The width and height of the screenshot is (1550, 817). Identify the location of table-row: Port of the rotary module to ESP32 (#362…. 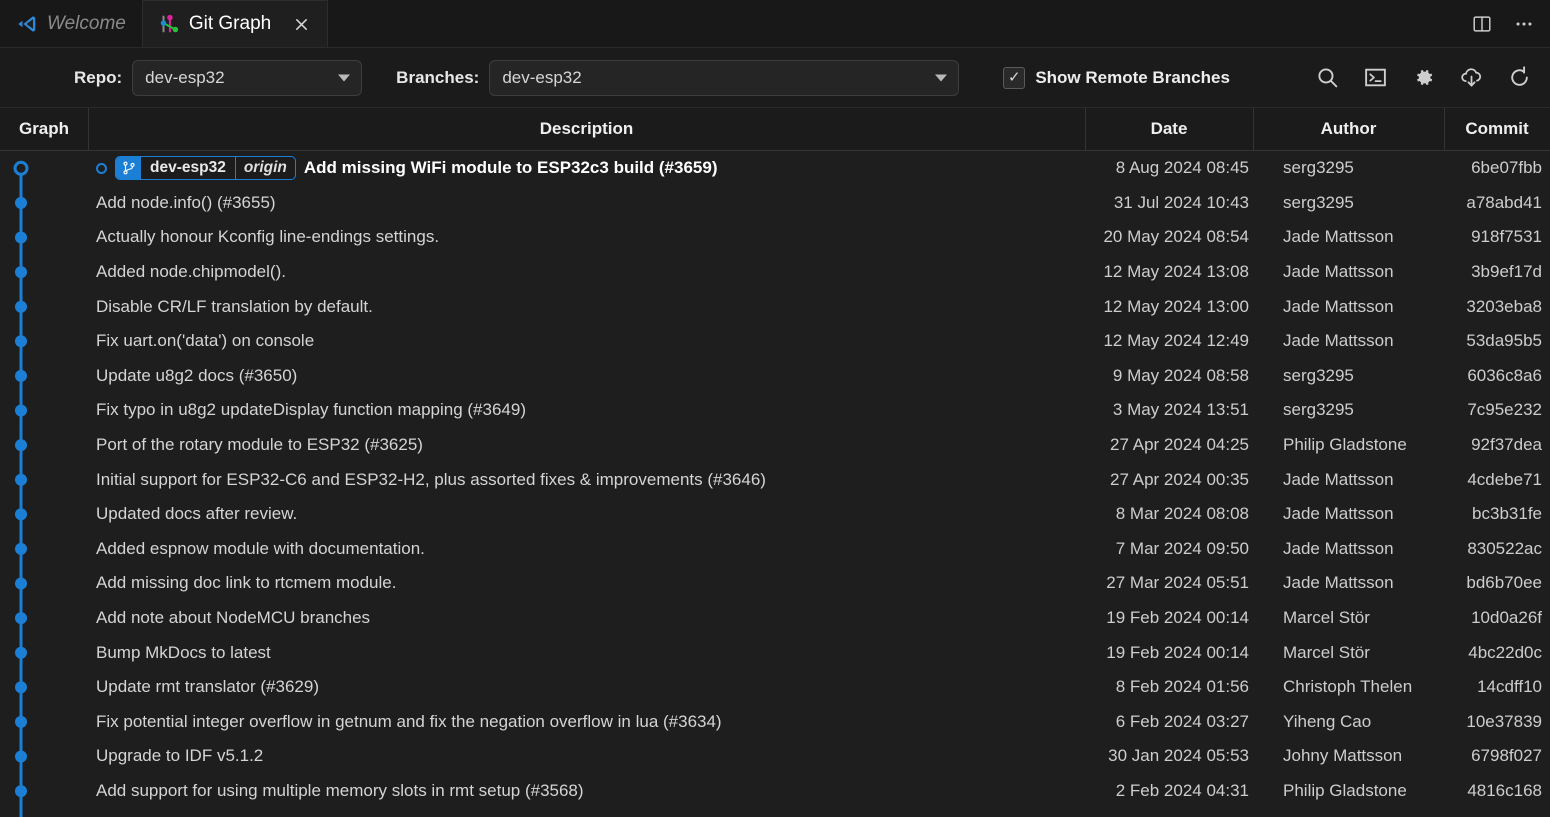
(775, 445).